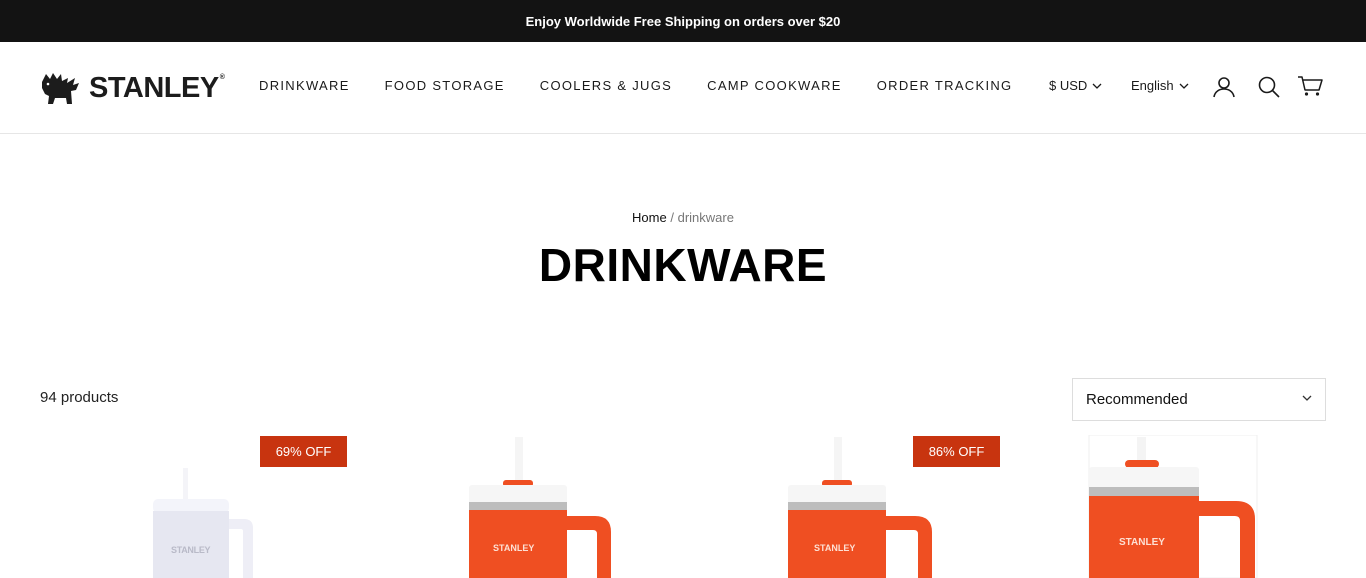 This screenshot has height=578, width=1366. I want to click on nav-drinkware: DRINKWARE, so click(304, 86).